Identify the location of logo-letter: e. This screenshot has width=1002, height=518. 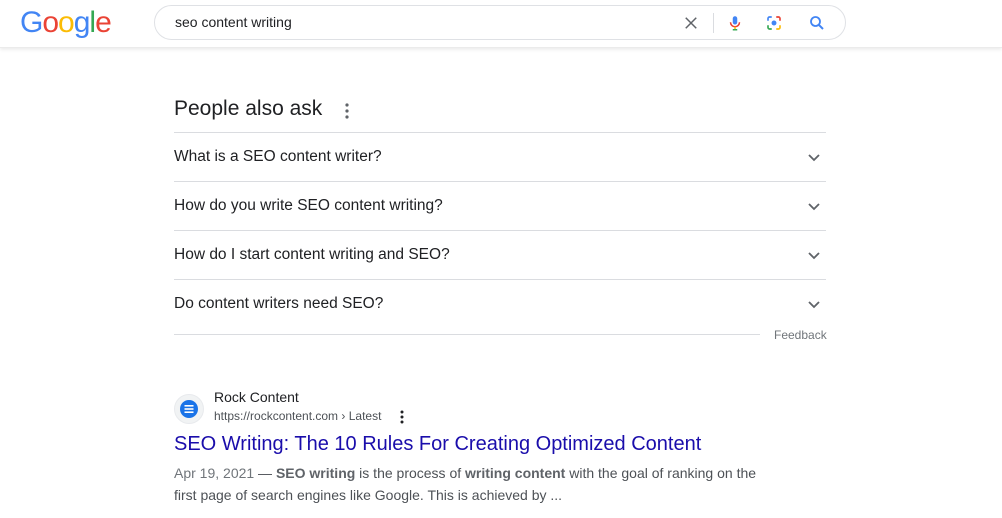
(103, 22).